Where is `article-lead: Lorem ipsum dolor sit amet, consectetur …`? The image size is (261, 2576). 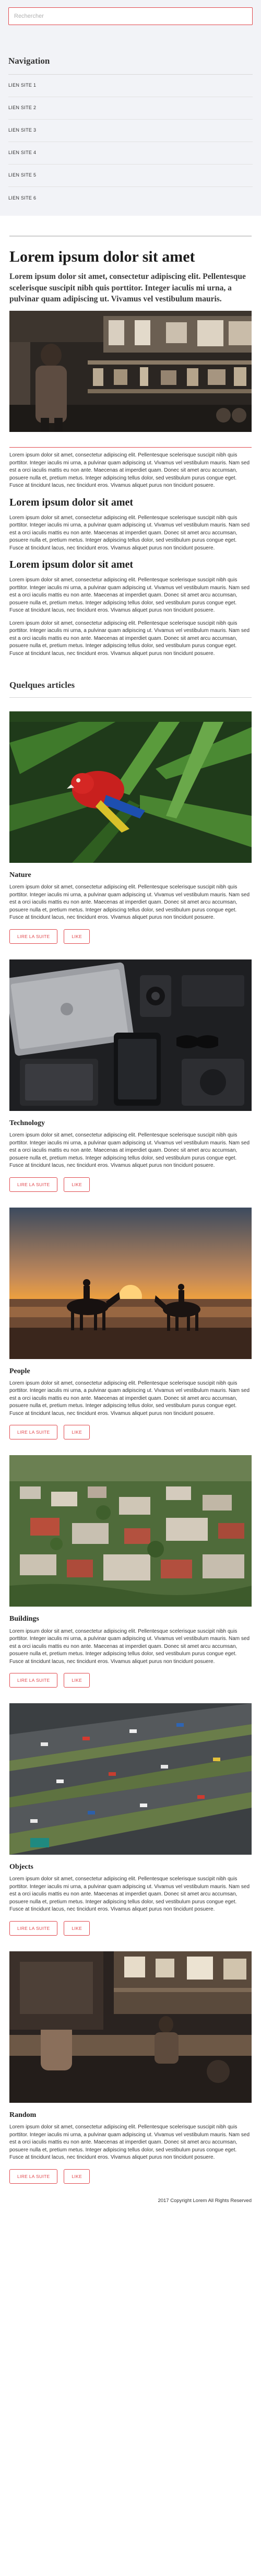 article-lead: Lorem ipsum dolor sit amet, consectetur … is located at coordinates (127, 287).